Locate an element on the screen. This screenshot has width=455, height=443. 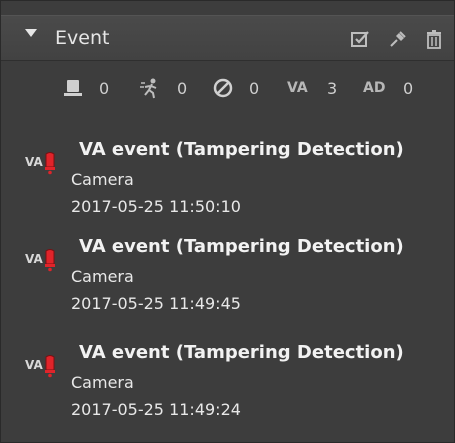
panel-title: Event is located at coordinates (82, 38).